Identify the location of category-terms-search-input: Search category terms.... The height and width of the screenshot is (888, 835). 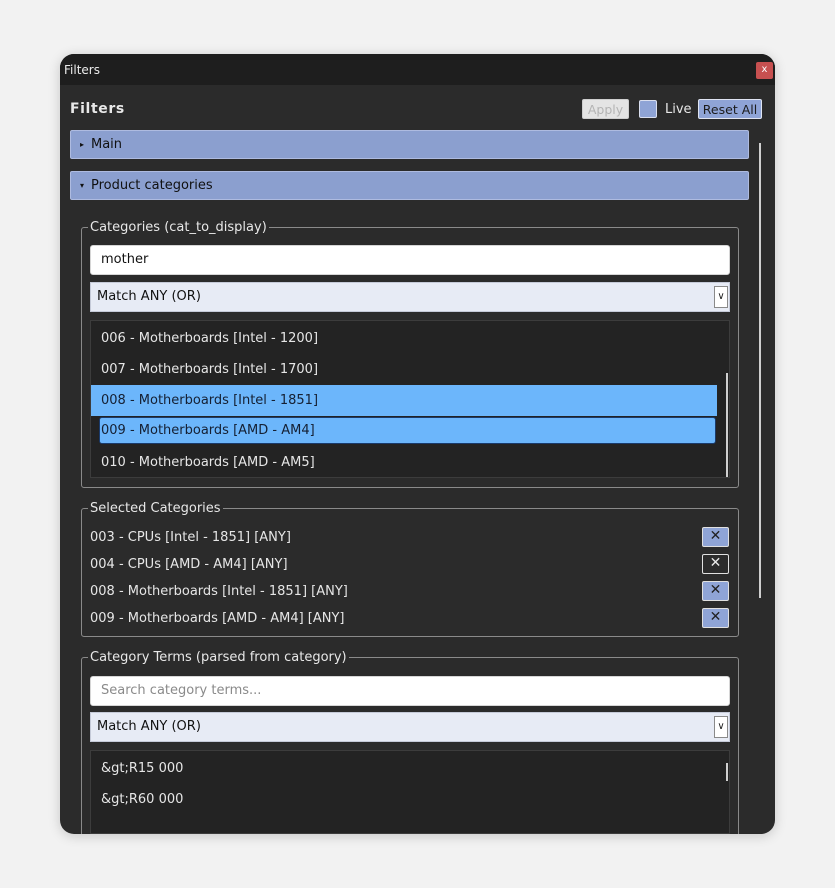
(410, 691).